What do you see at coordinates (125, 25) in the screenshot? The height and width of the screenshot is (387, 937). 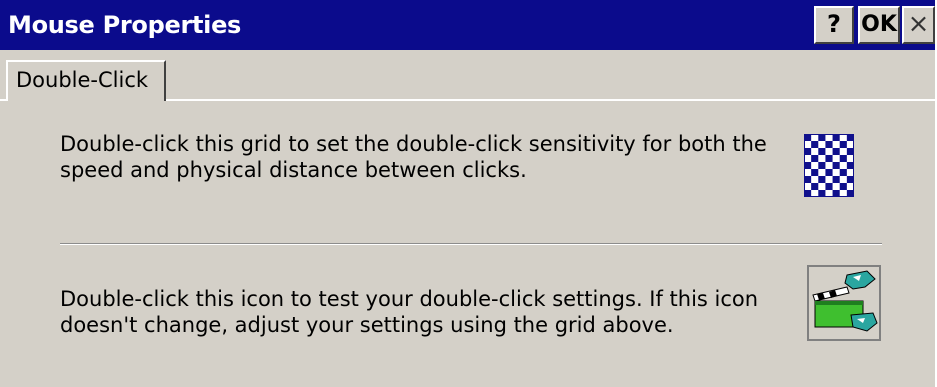 I see `window-title: Mouse Properties` at bounding box center [125, 25].